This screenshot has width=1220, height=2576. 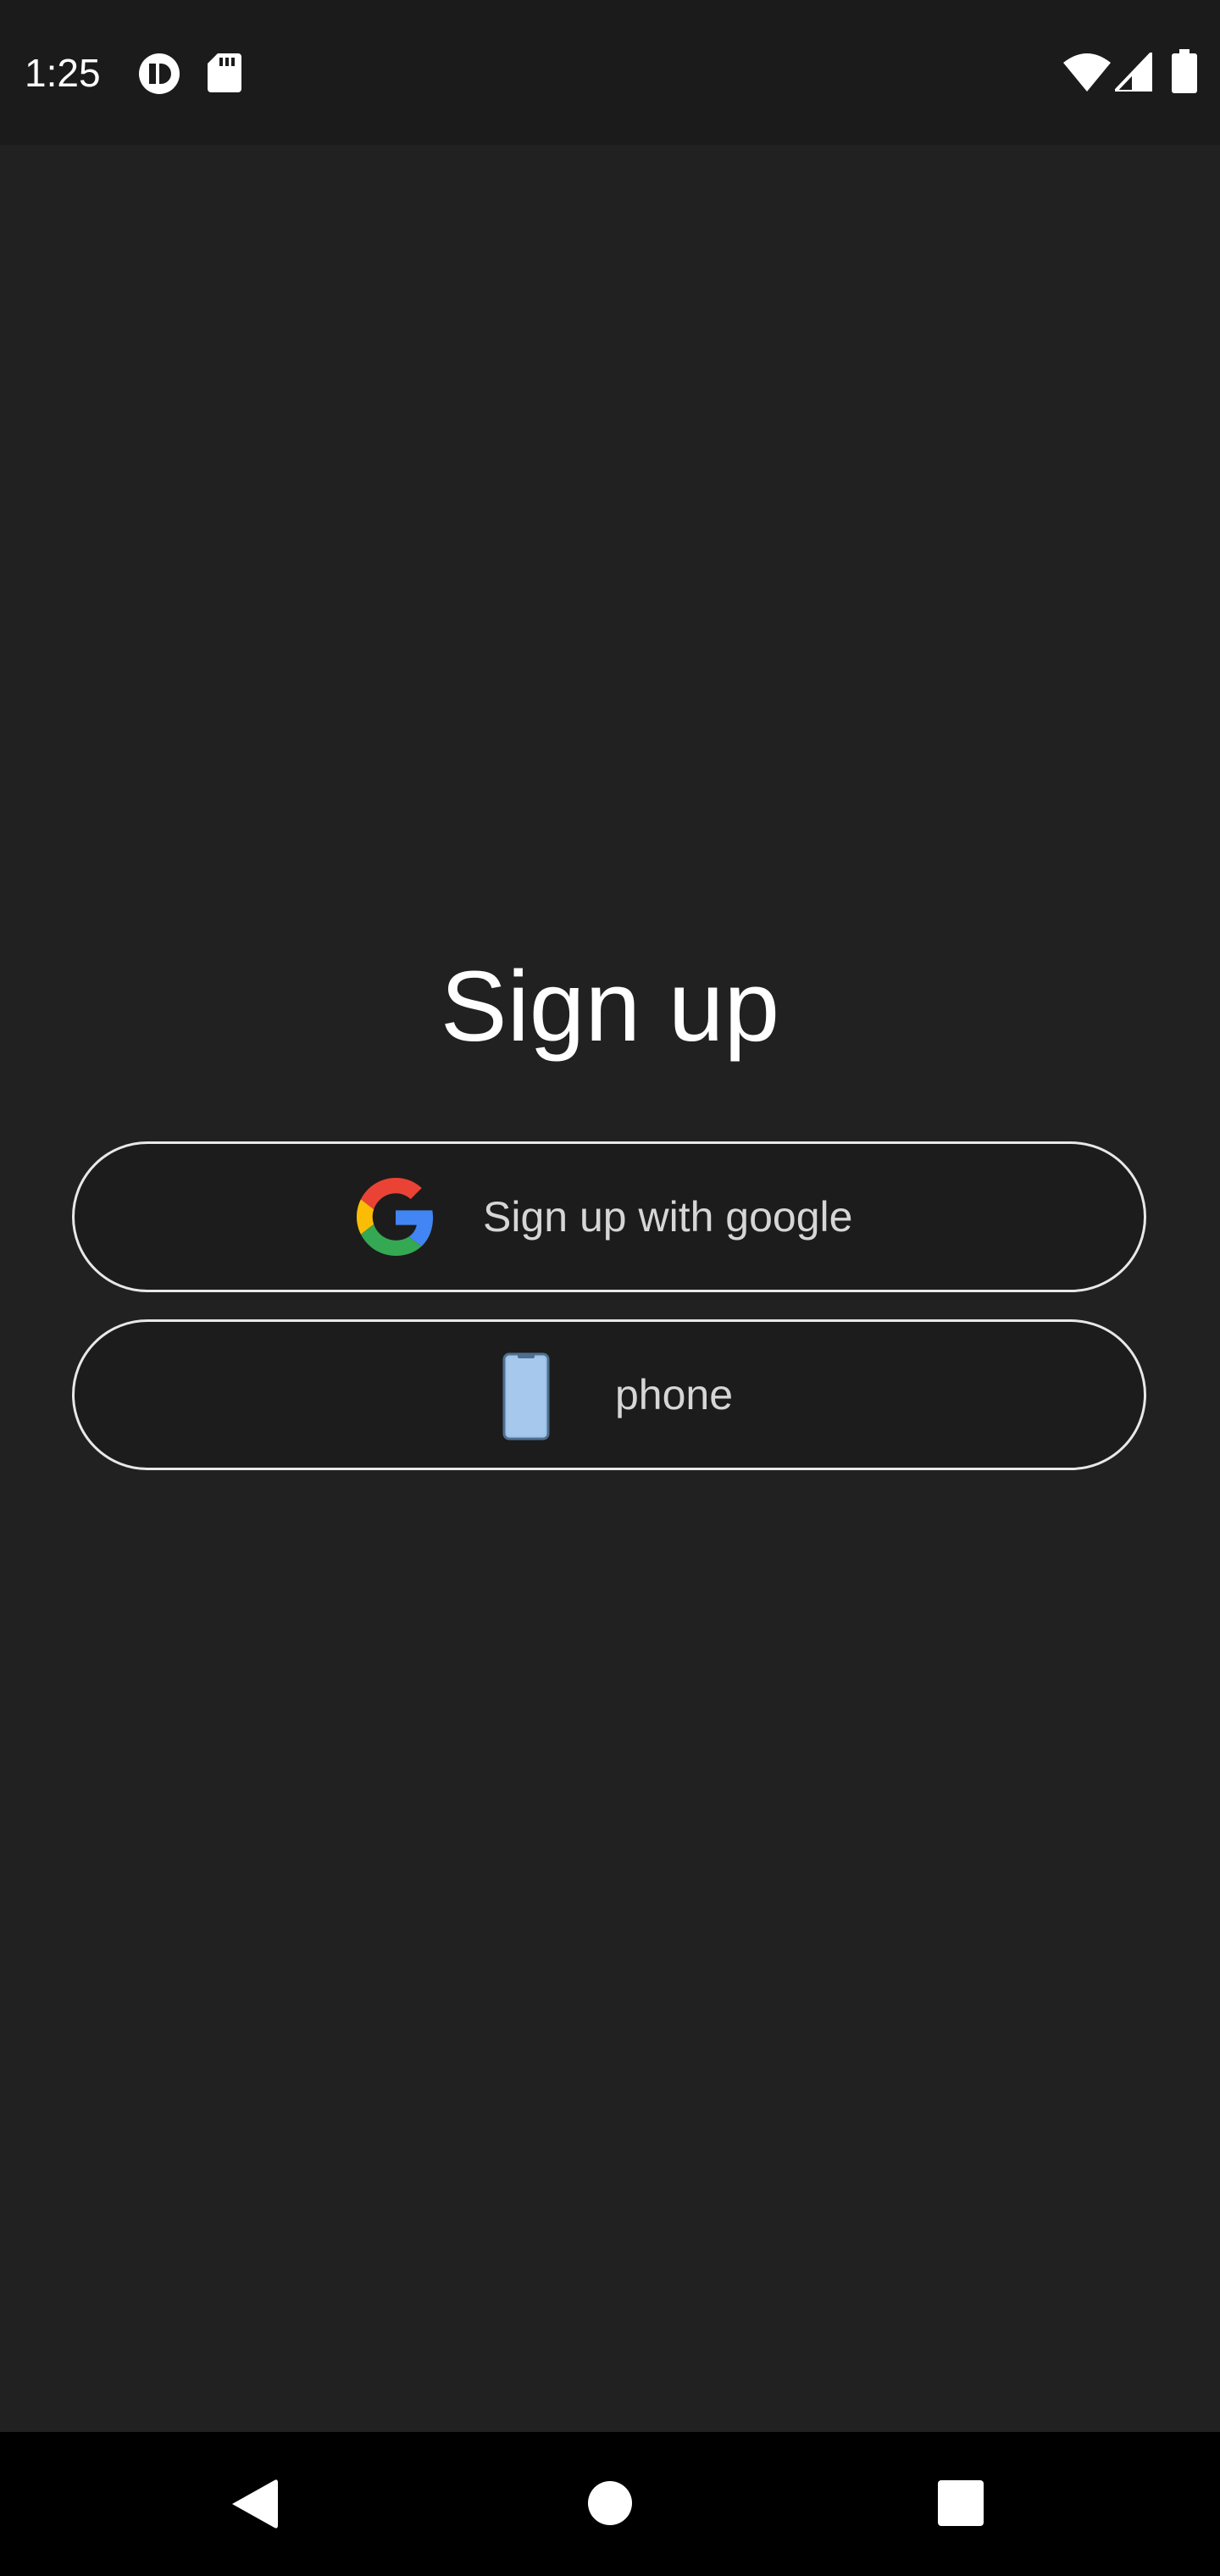 I want to click on status-time: 1:25, so click(x=63, y=73).